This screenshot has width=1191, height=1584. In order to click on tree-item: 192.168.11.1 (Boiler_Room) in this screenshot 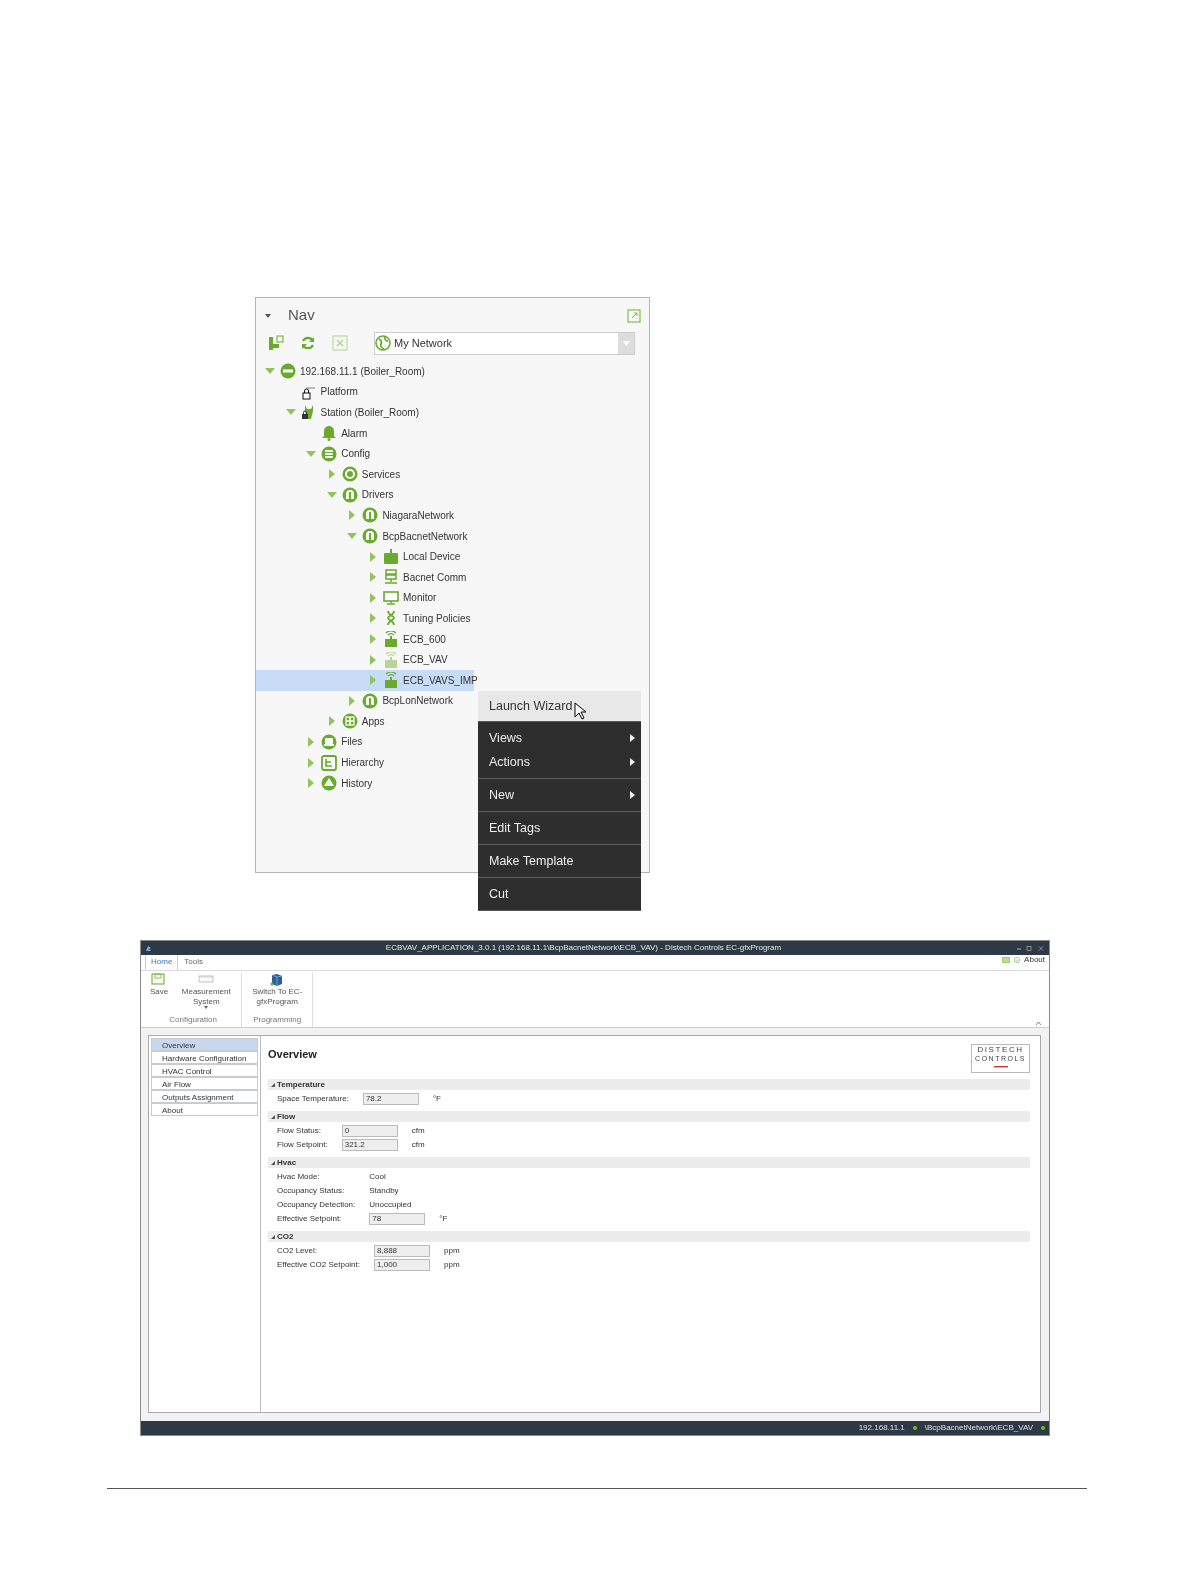, I will do `click(340, 371)`.